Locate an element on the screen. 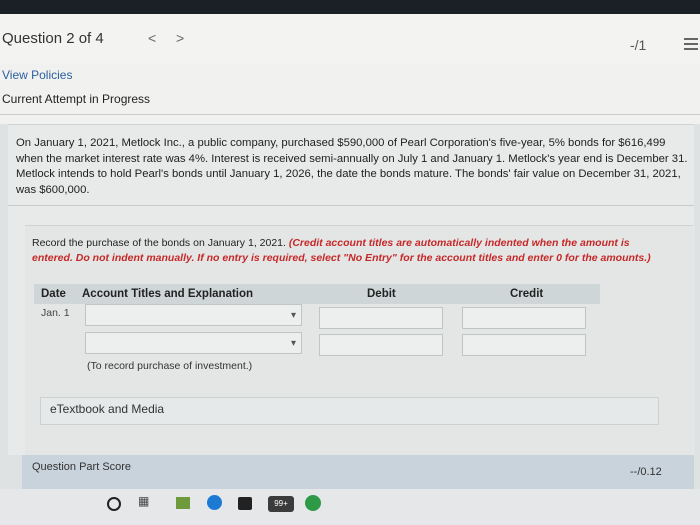  chevron-left-icon: < is located at coordinates (152, 38).